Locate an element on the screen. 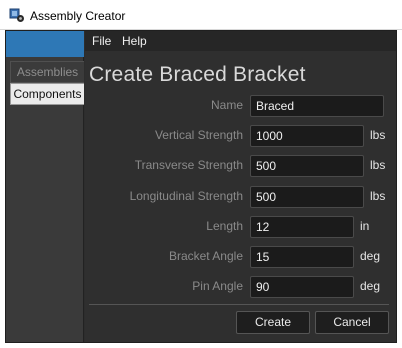  assembly-app-icon is located at coordinates (16, 15).